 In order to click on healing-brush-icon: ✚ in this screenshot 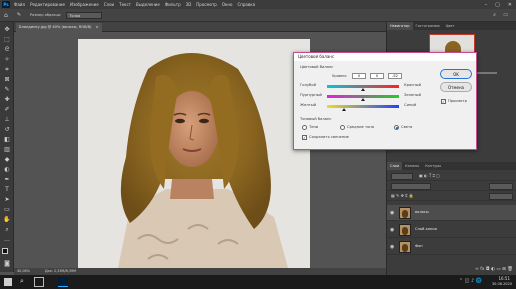, I will do `click(7, 99)`.